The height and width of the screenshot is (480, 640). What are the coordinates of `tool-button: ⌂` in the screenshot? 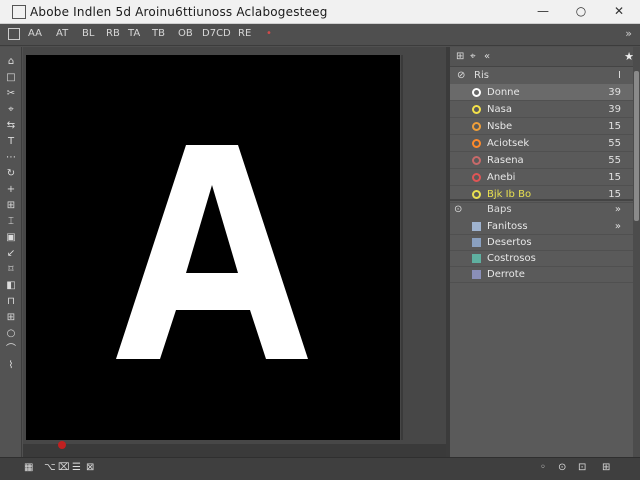 It's located at (11, 62).